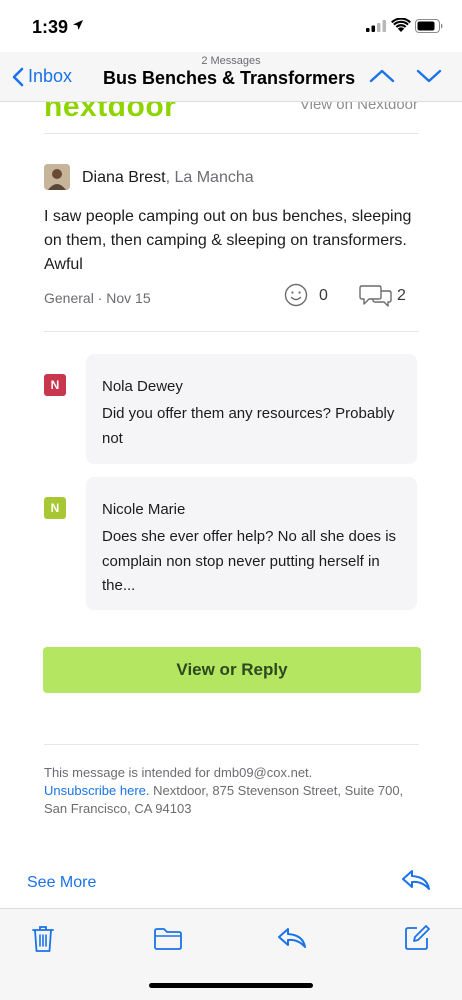 This screenshot has height=1000, width=462. What do you see at coordinates (429, 26) in the screenshot?
I see `battery-icon` at bounding box center [429, 26].